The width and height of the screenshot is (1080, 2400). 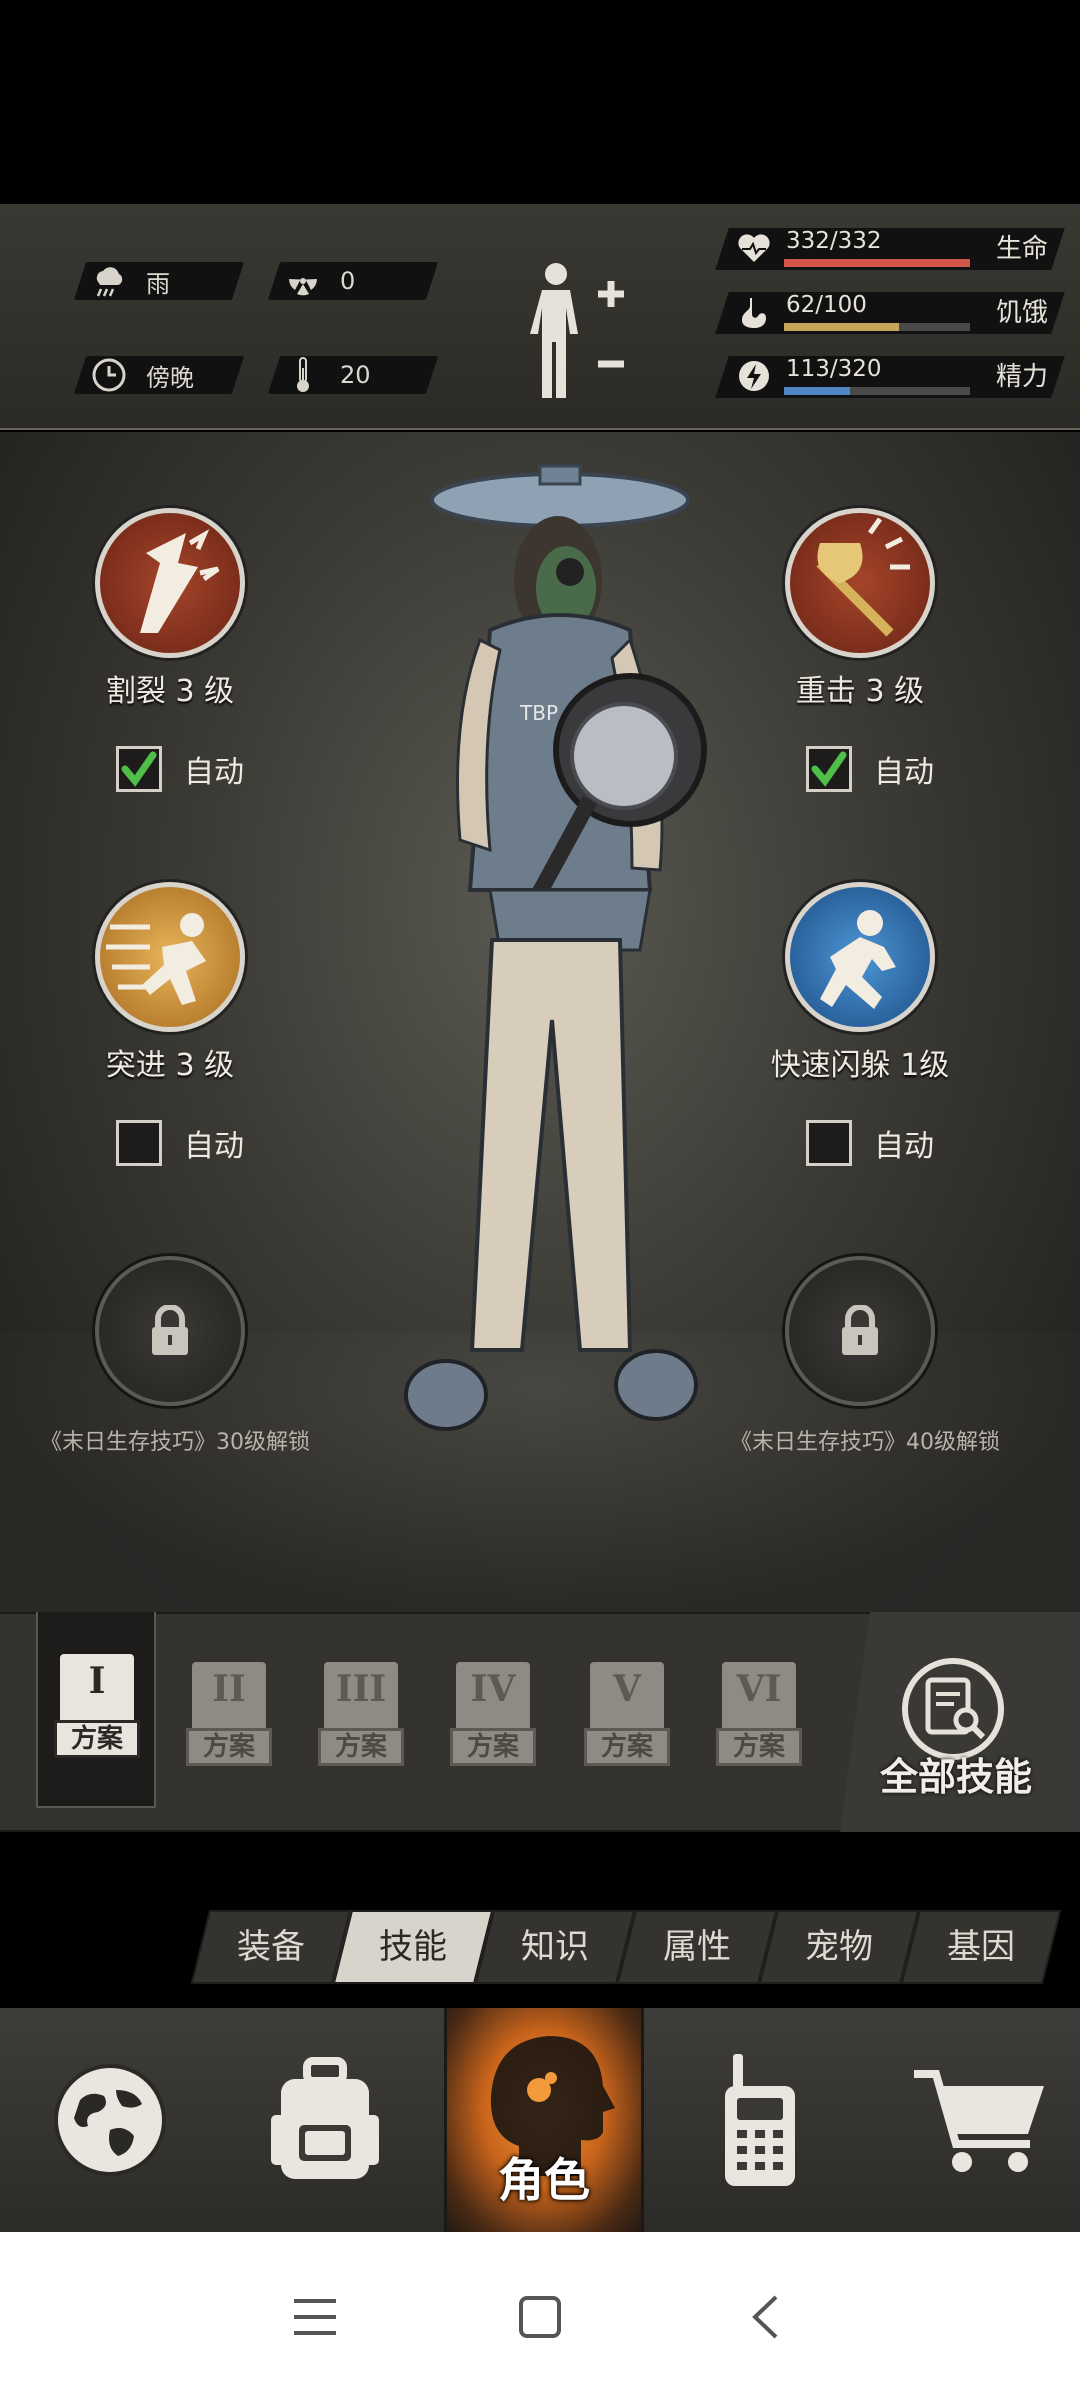 I want to click on auto-toggle-skill-2: 自动, so click(x=870, y=769).